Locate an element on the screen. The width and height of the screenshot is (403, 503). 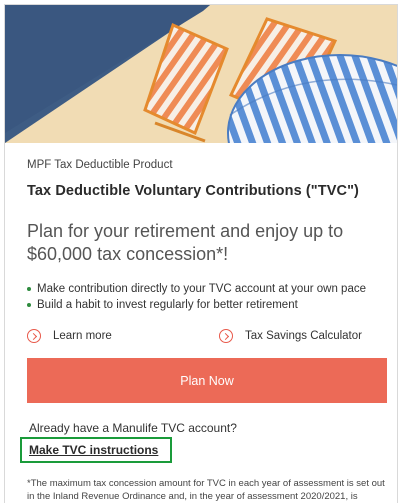
make-tvc-instructions-link: Make TVC instructions is located at coordinates (93, 450).